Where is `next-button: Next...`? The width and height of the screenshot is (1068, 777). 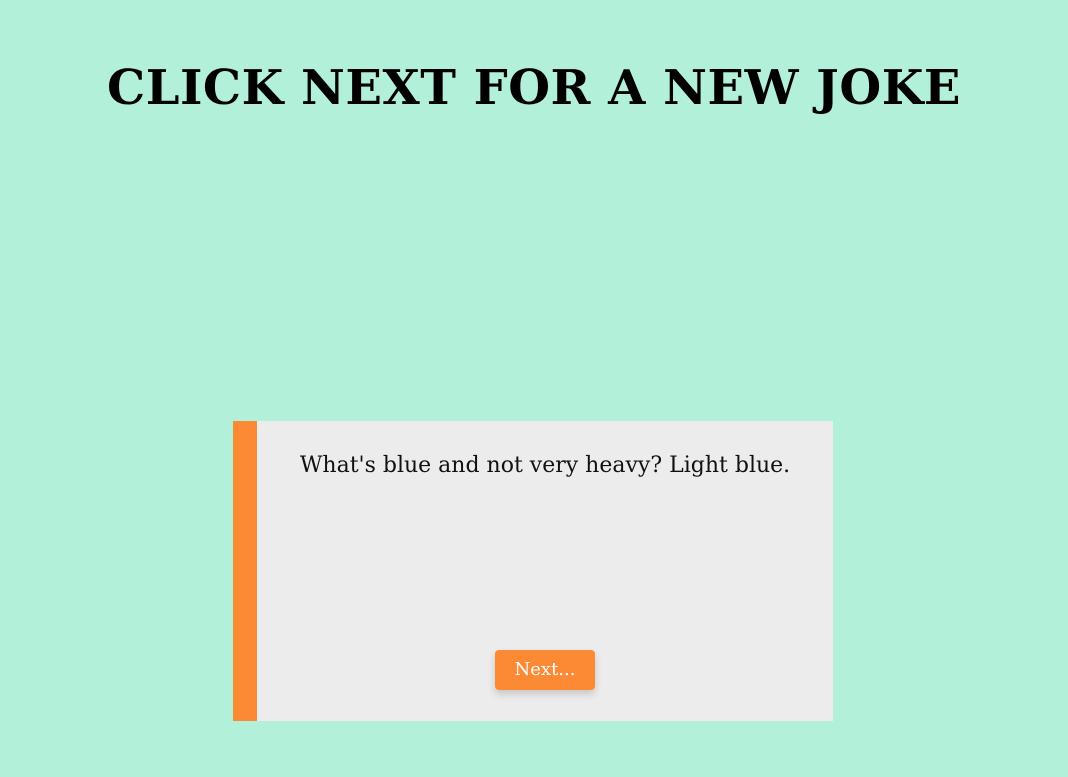 next-button: Next... is located at coordinates (545, 670).